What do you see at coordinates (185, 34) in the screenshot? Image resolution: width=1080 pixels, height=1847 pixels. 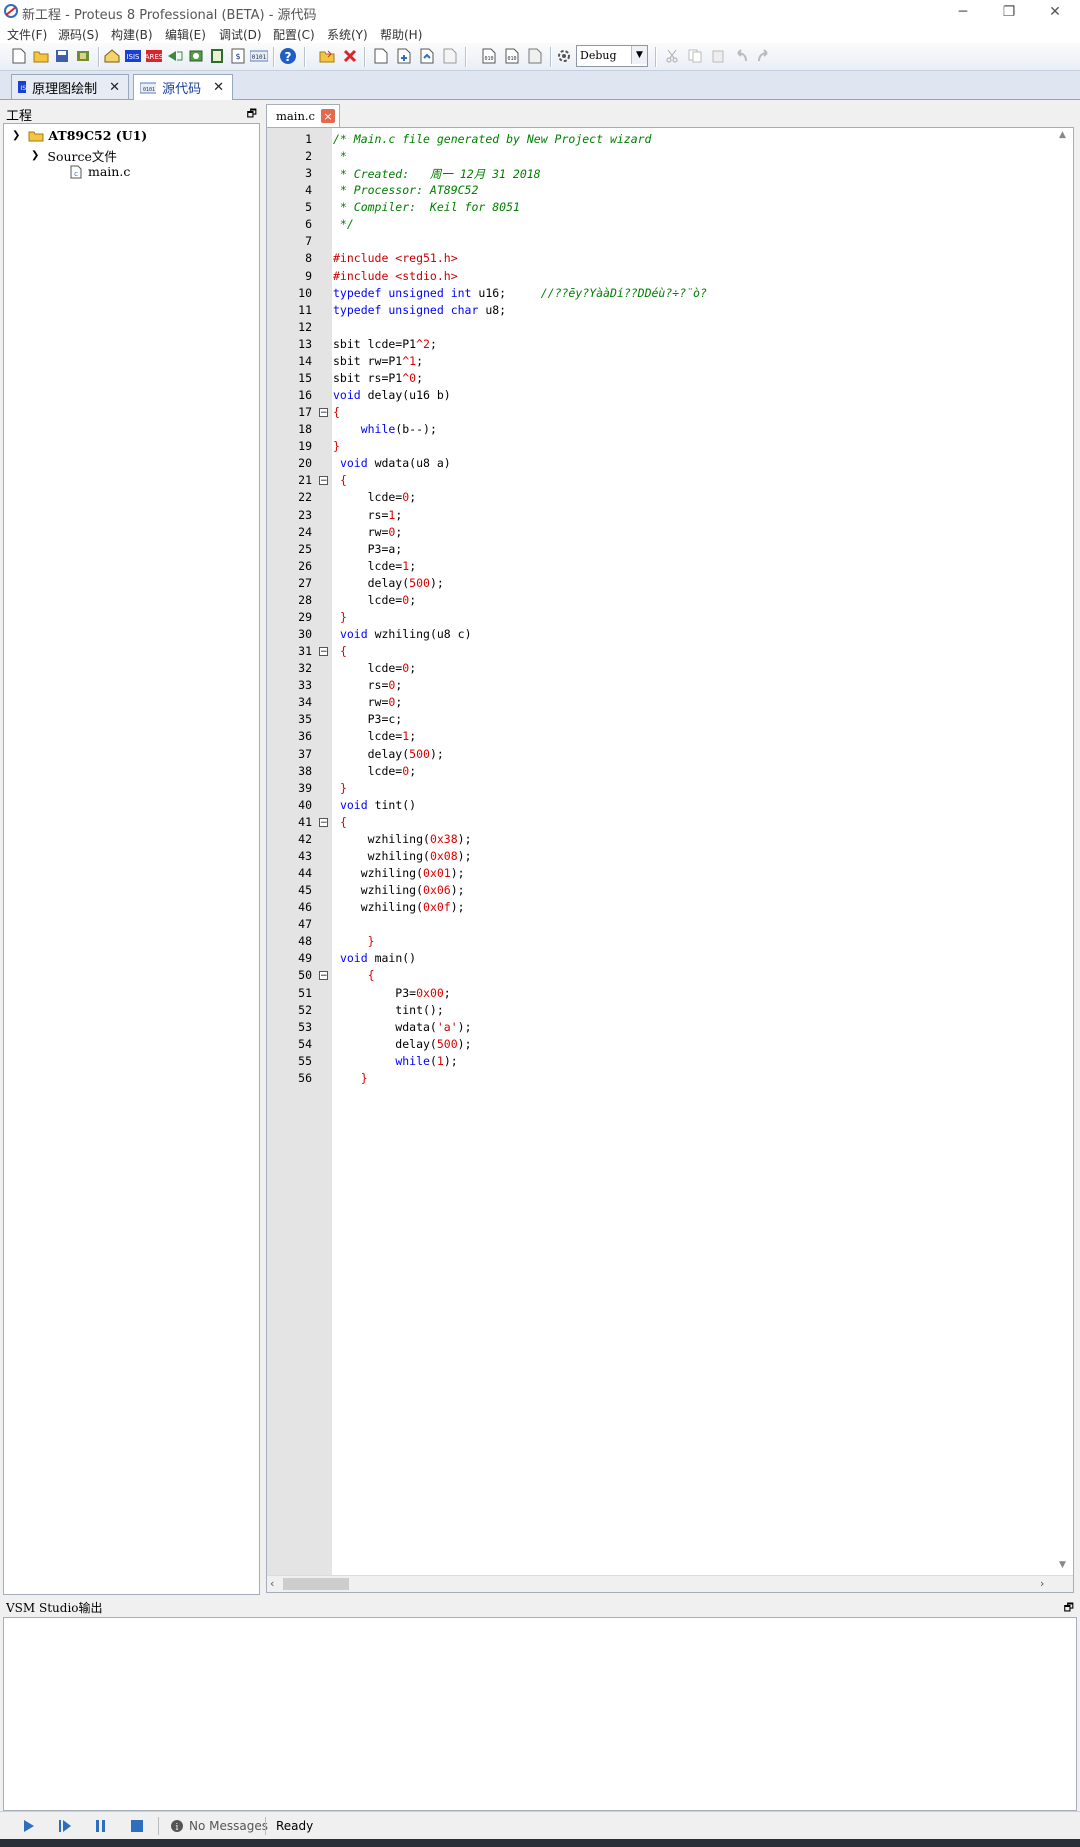 I see `menu-edit: 编辑(E)` at bounding box center [185, 34].